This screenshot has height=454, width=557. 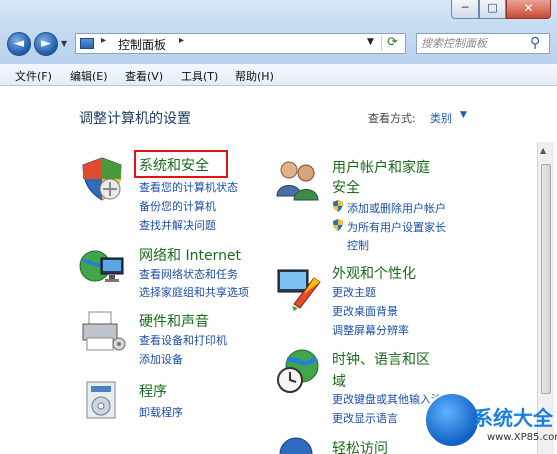 I want to click on menu-file: 文件(F), so click(x=33, y=76).